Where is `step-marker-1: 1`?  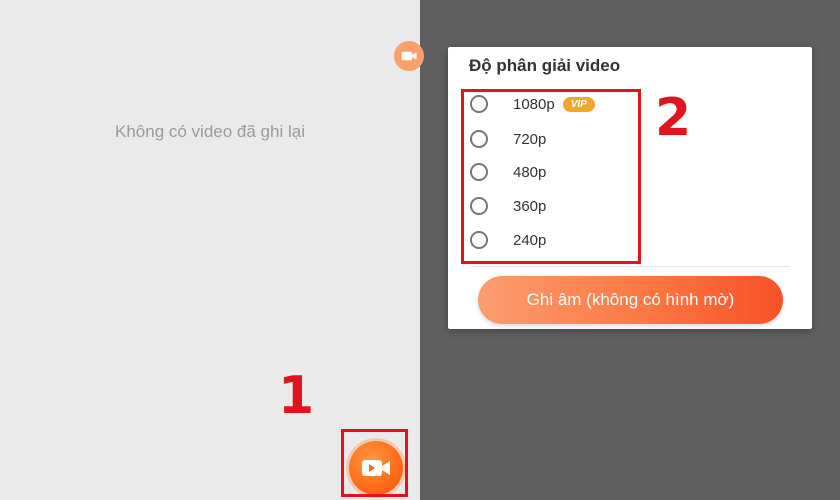
step-marker-1: 1 is located at coordinates (296, 396).